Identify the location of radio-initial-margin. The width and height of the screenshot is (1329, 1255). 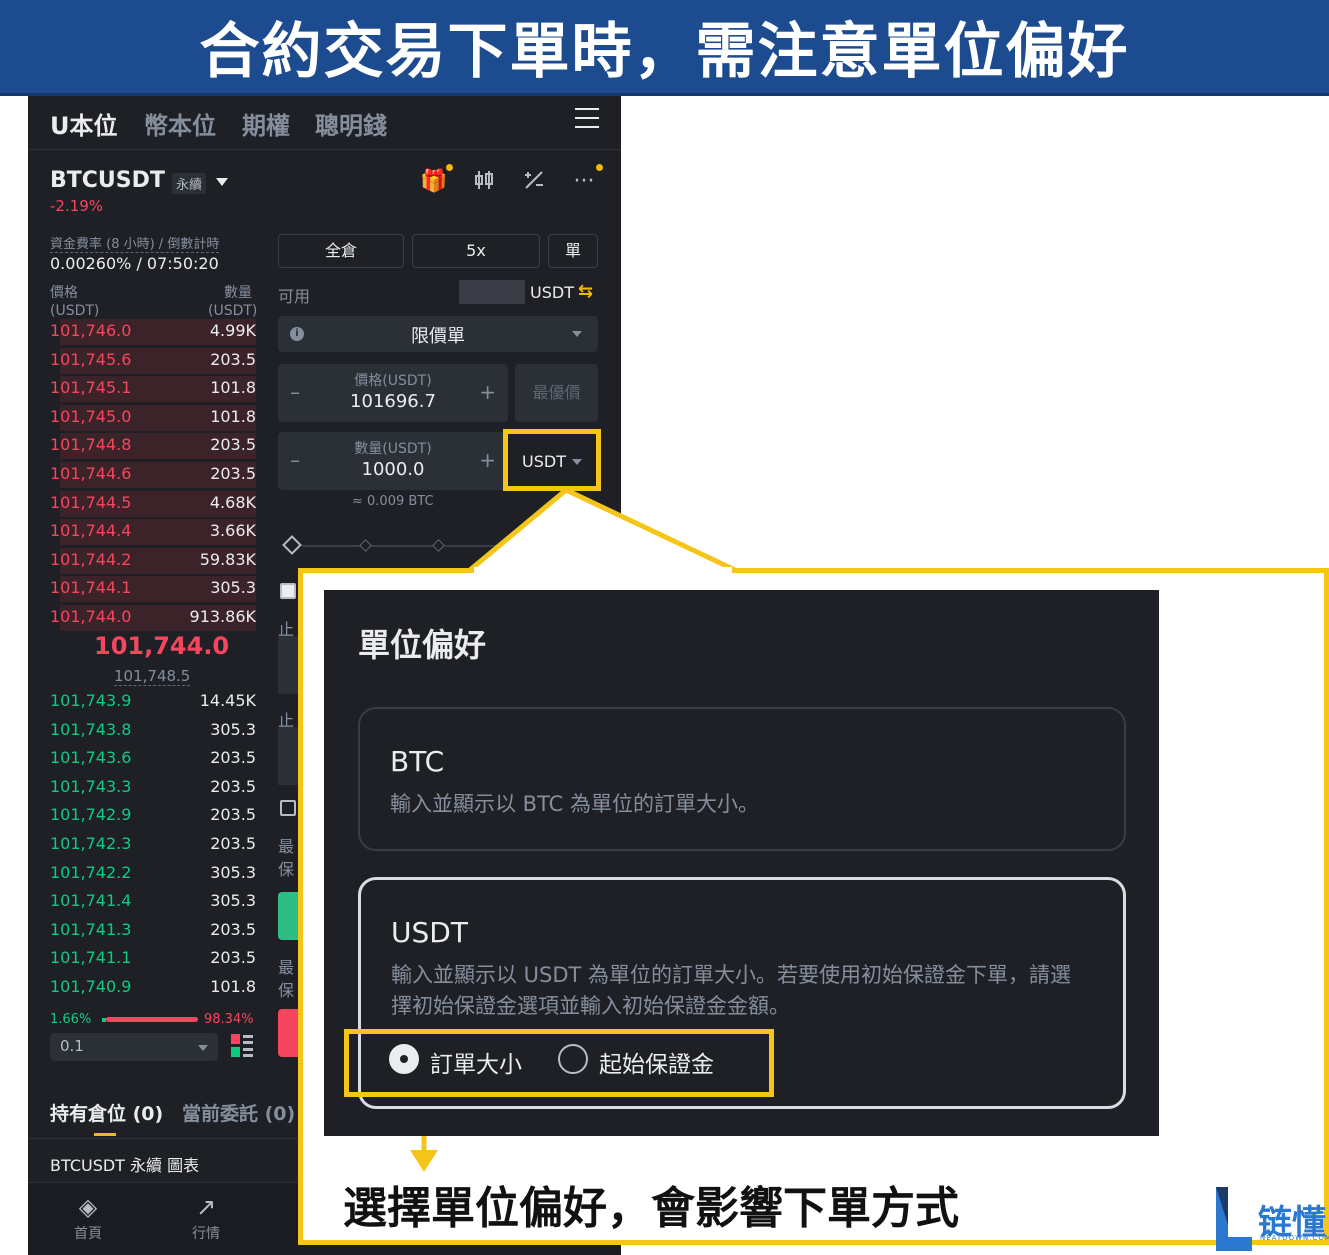
(573, 1059).